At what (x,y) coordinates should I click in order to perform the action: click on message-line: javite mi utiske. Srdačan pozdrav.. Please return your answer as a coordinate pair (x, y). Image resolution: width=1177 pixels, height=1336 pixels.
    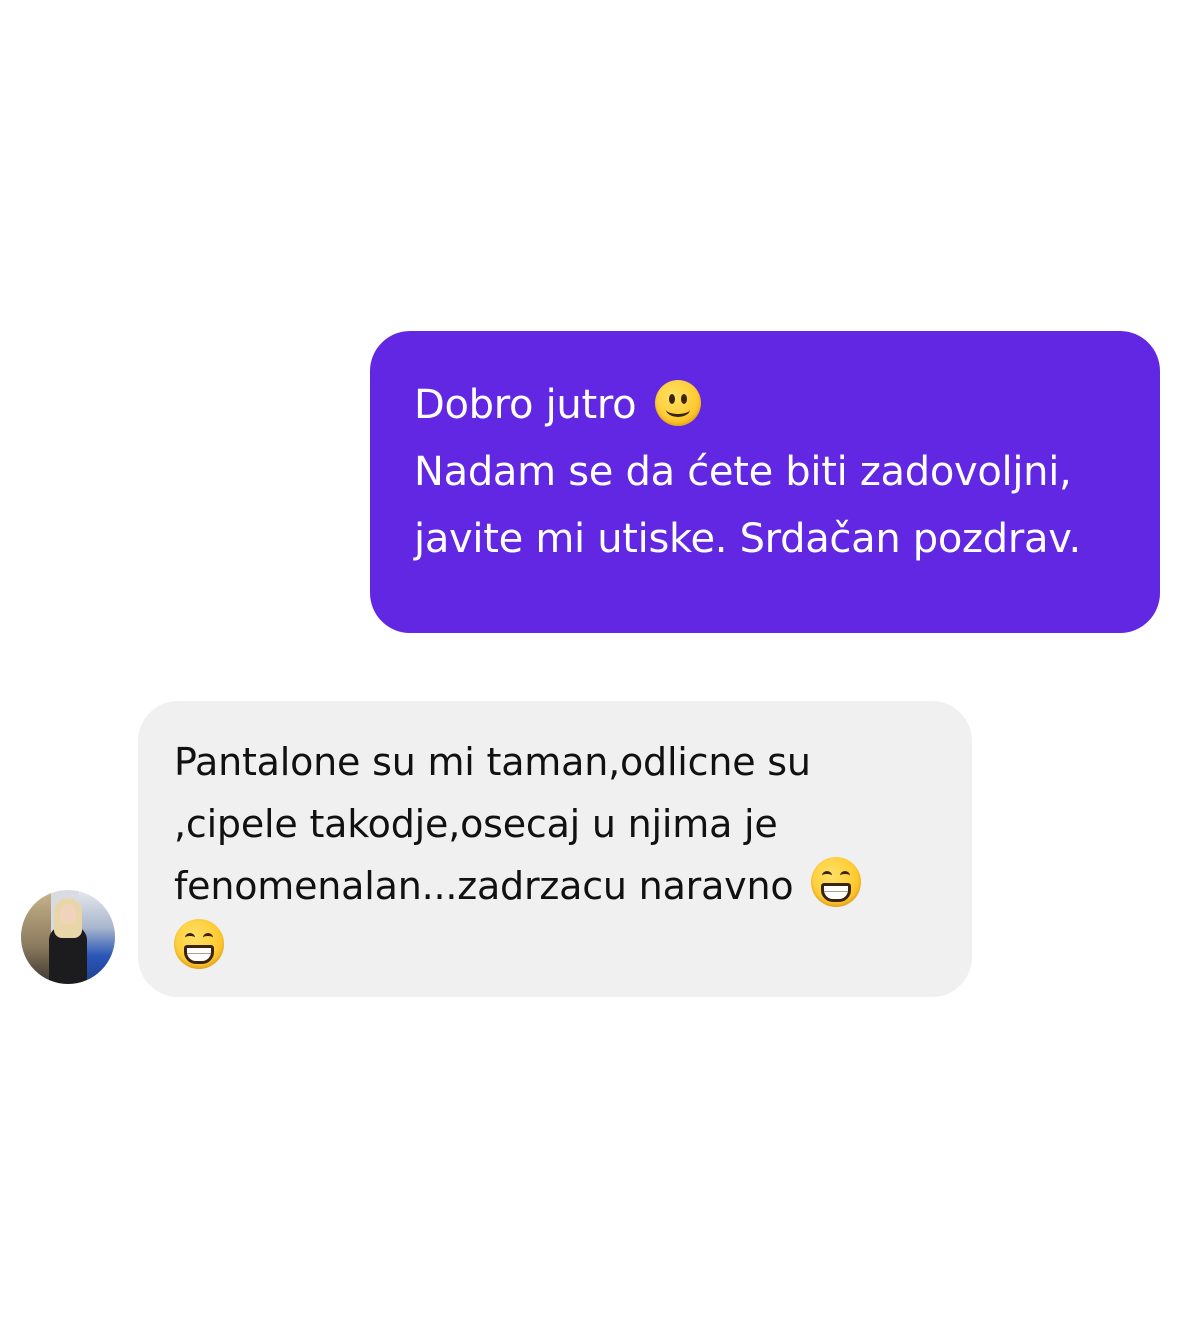
    Looking at the image, I should click on (747, 539).